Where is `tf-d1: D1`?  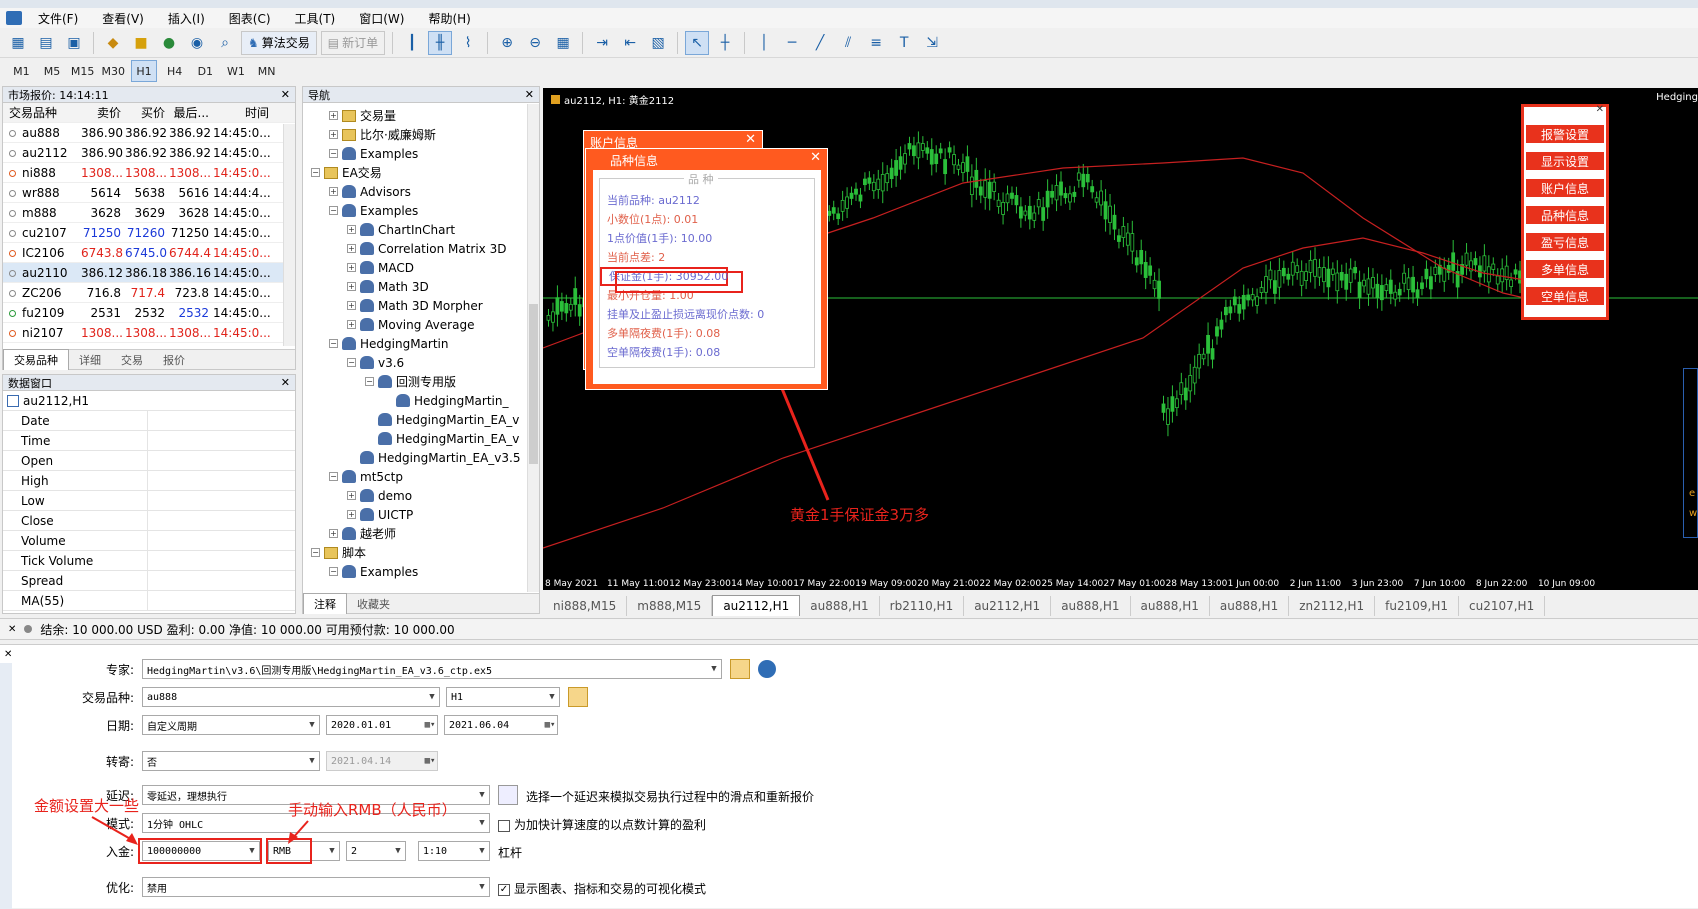
tf-d1: D1 is located at coordinates (205, 71).